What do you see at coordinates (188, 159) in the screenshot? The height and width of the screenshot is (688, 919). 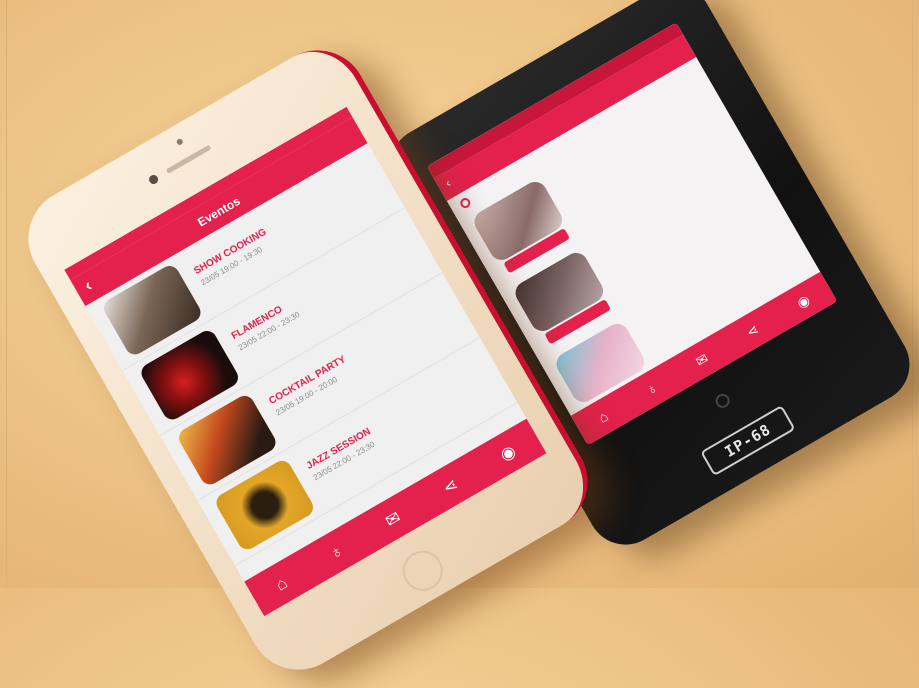 I see `earpiece-speaker` at bounding box center [188, 159].